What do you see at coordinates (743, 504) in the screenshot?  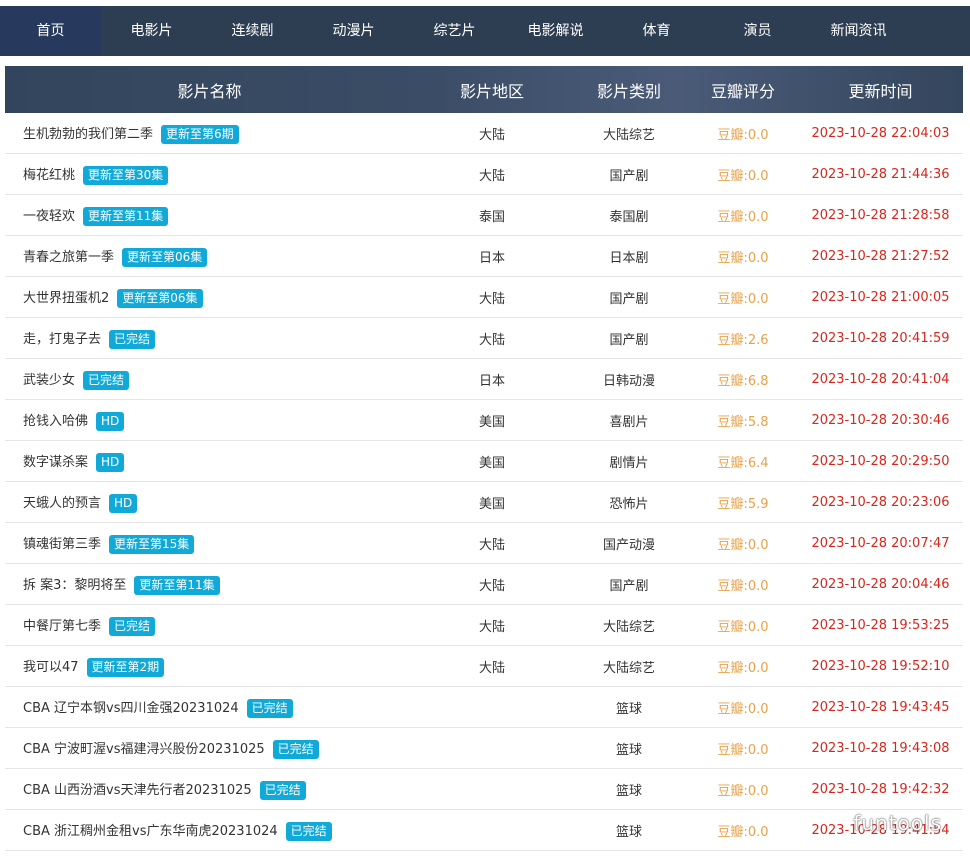 I see `row-score: 豆瓣:5.9` at bounding box center [743, 504].